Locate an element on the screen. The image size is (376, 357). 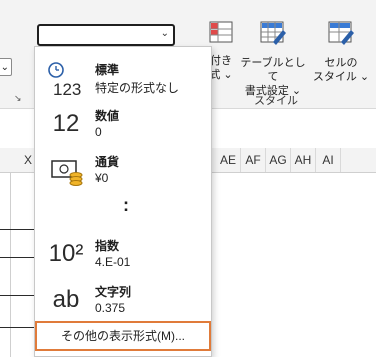
format-as-table-button: テーブルとして 書式設定 ⌄ is located at coordinates (273, 59).